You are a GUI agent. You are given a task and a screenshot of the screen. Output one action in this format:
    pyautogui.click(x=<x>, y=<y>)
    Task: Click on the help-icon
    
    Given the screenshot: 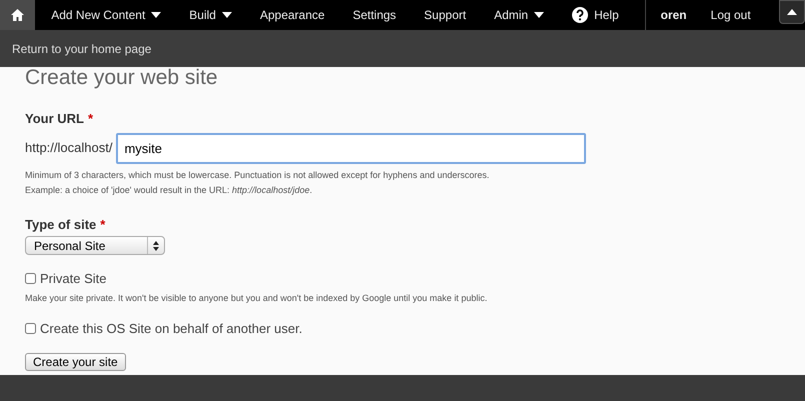 What is the action you would take?
    pyautogui.click(x=580, y=15)
    